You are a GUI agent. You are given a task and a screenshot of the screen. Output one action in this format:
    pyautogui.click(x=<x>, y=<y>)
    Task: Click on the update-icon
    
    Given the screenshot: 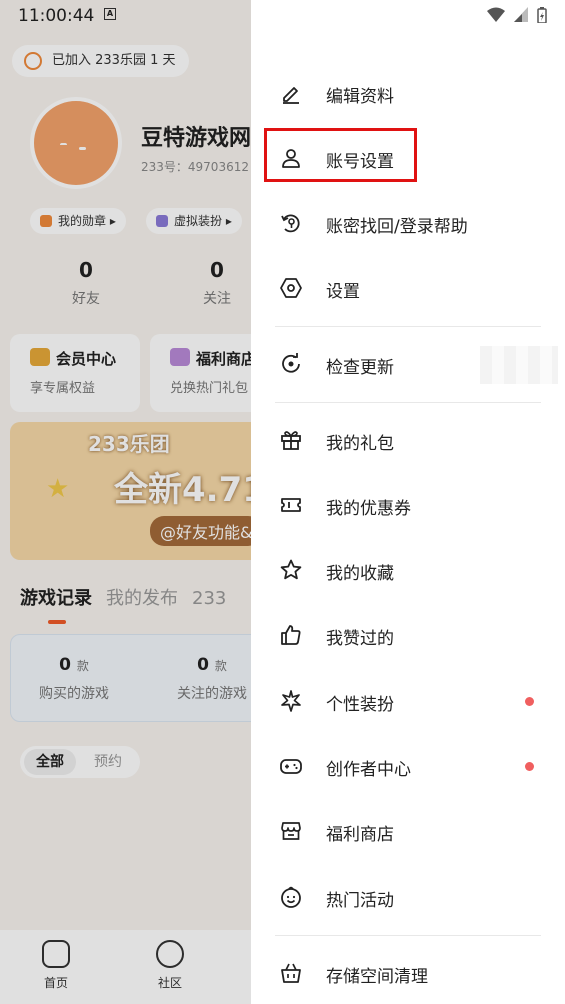 What is the action you would take?
    pyautogui.click(x=291, y=363)
    